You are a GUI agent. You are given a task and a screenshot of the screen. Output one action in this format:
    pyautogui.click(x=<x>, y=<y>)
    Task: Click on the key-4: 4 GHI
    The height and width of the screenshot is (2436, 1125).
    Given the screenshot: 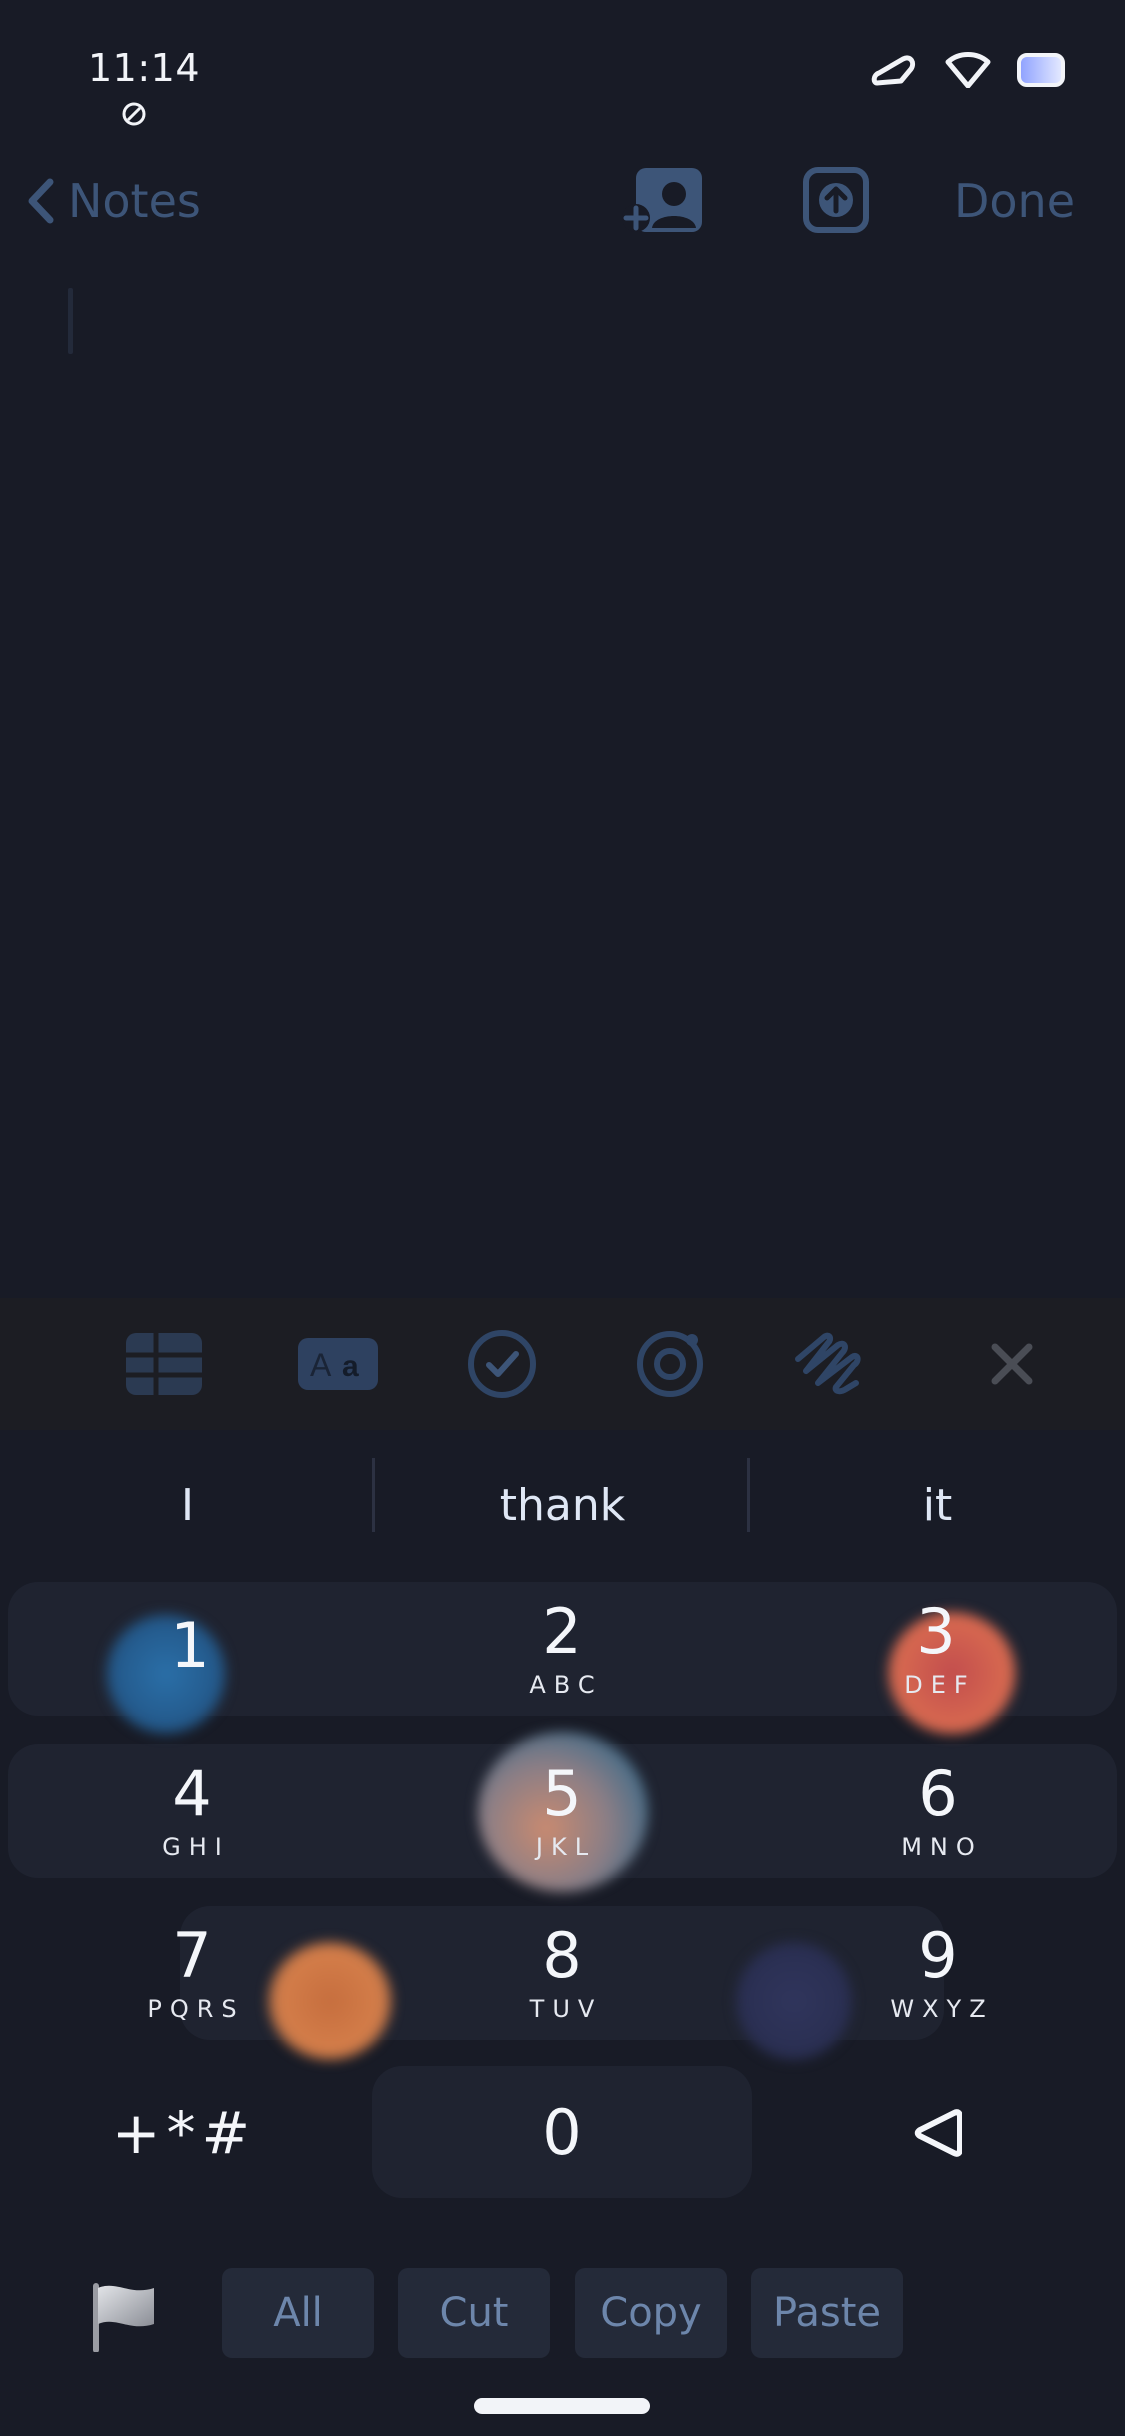 What is the action you would take?
    pyautogui.click(x=192, y=1811)
    